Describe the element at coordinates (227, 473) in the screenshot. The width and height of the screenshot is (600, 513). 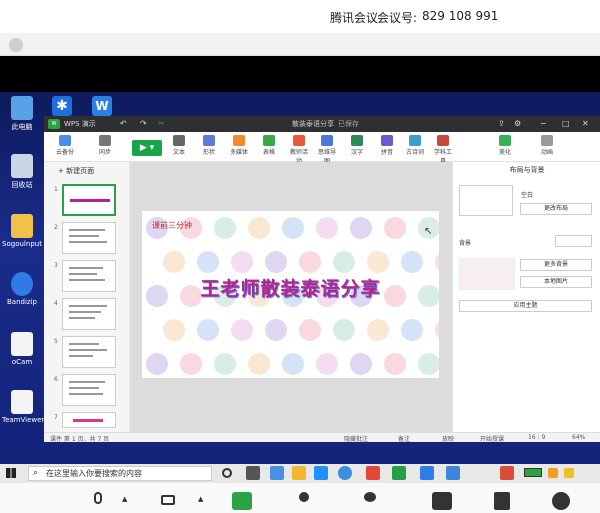
I see `task-view-icon` at that location.